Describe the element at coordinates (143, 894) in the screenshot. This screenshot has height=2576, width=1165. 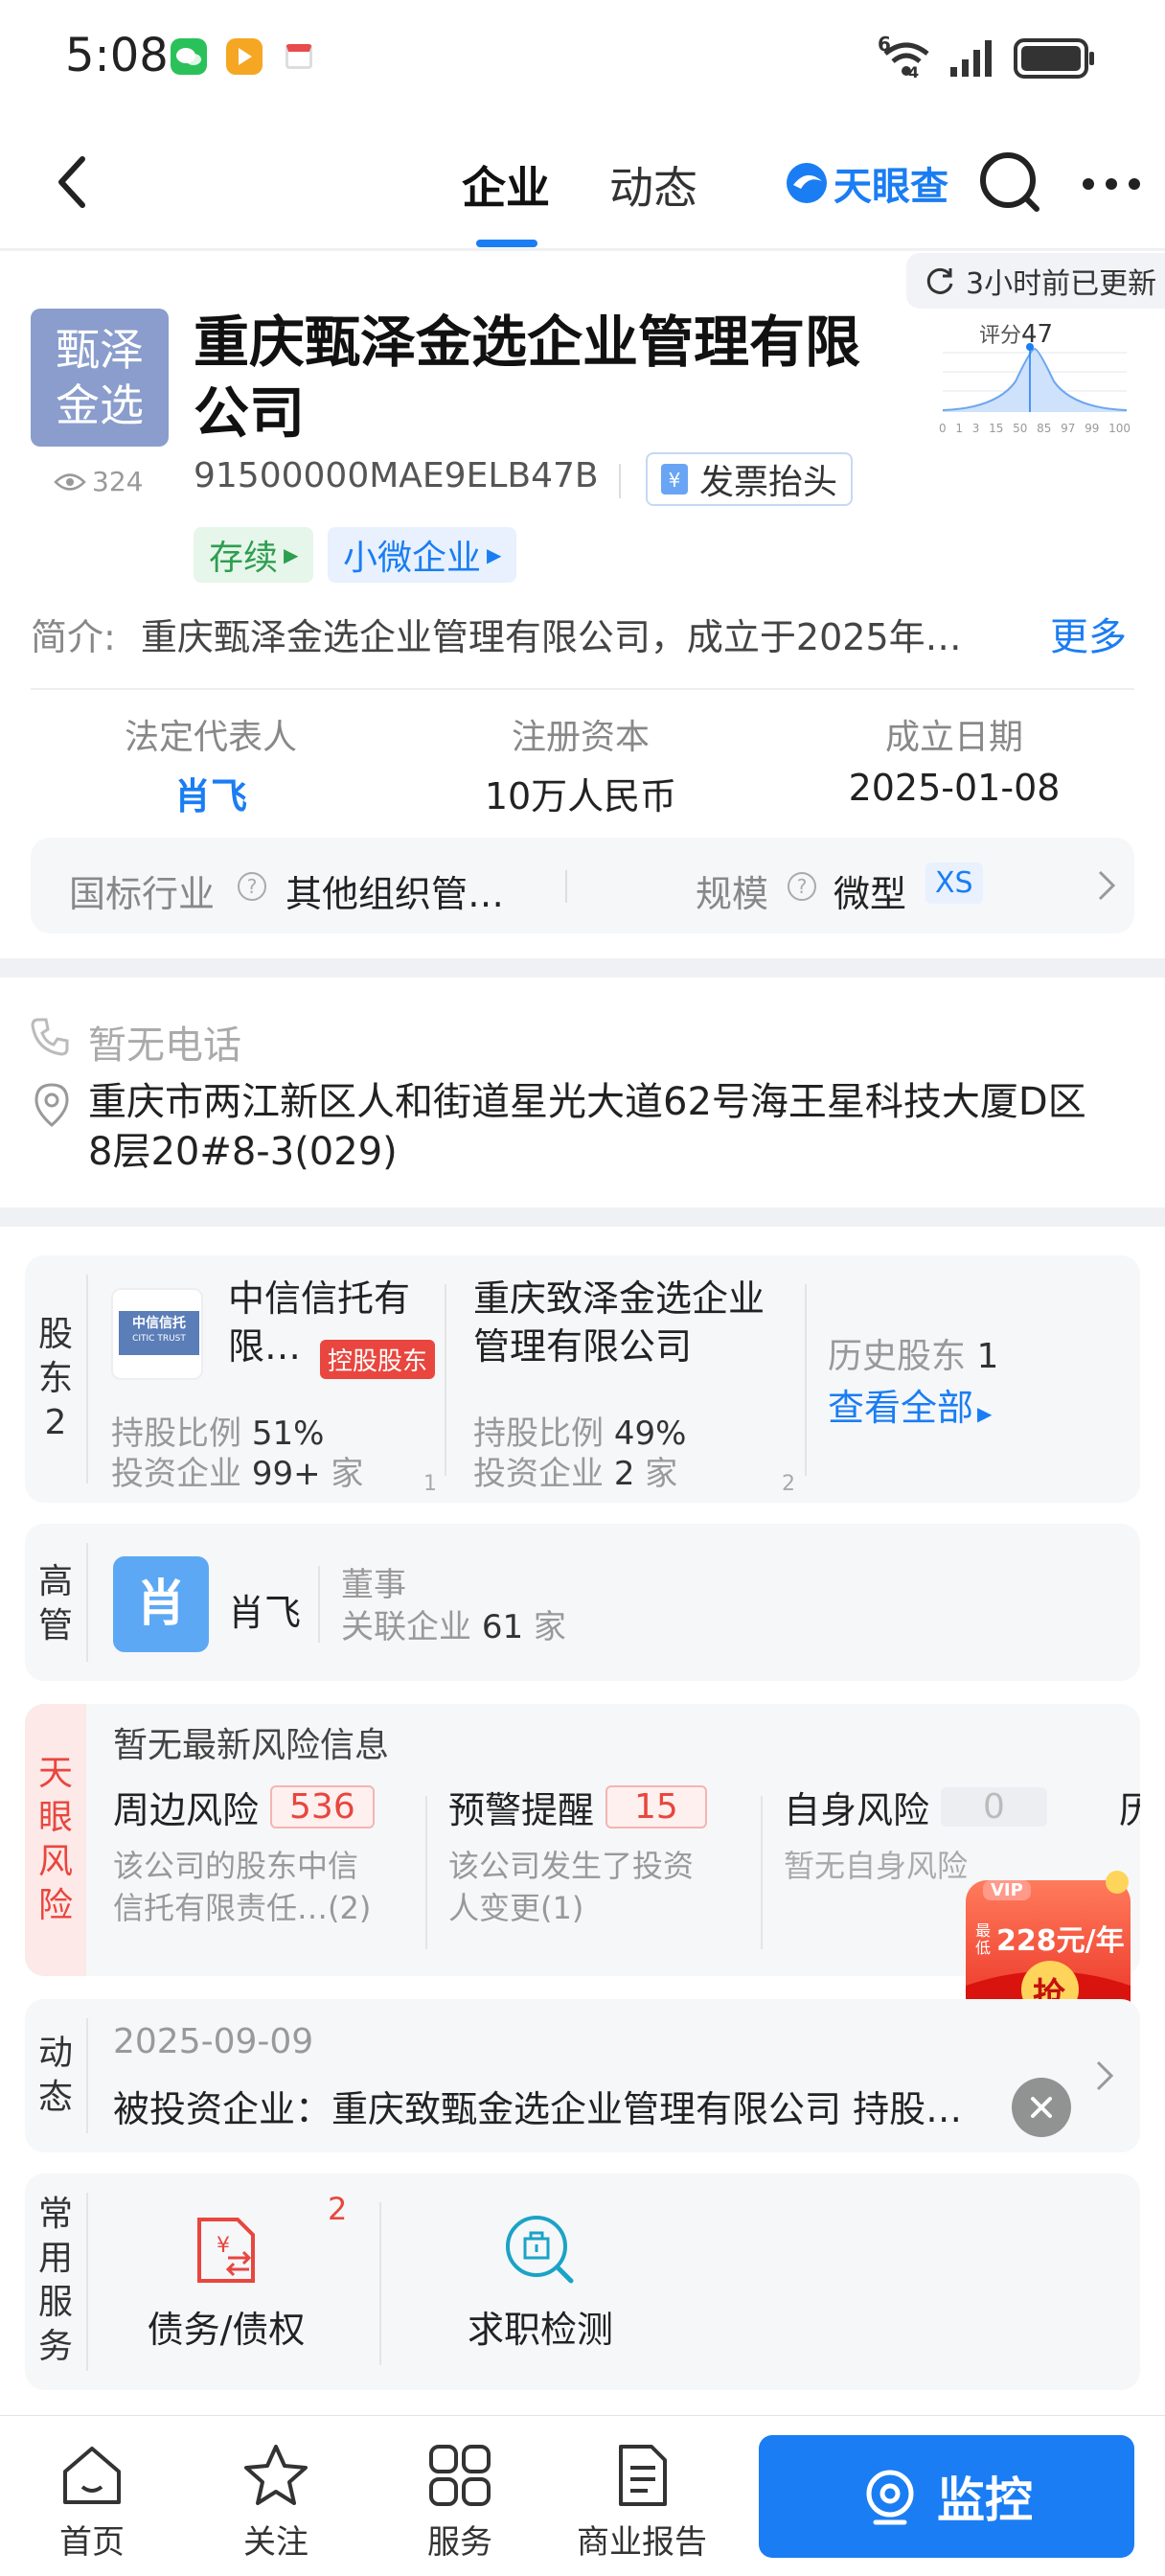
I see `industry-label: 国标行业` at that location.